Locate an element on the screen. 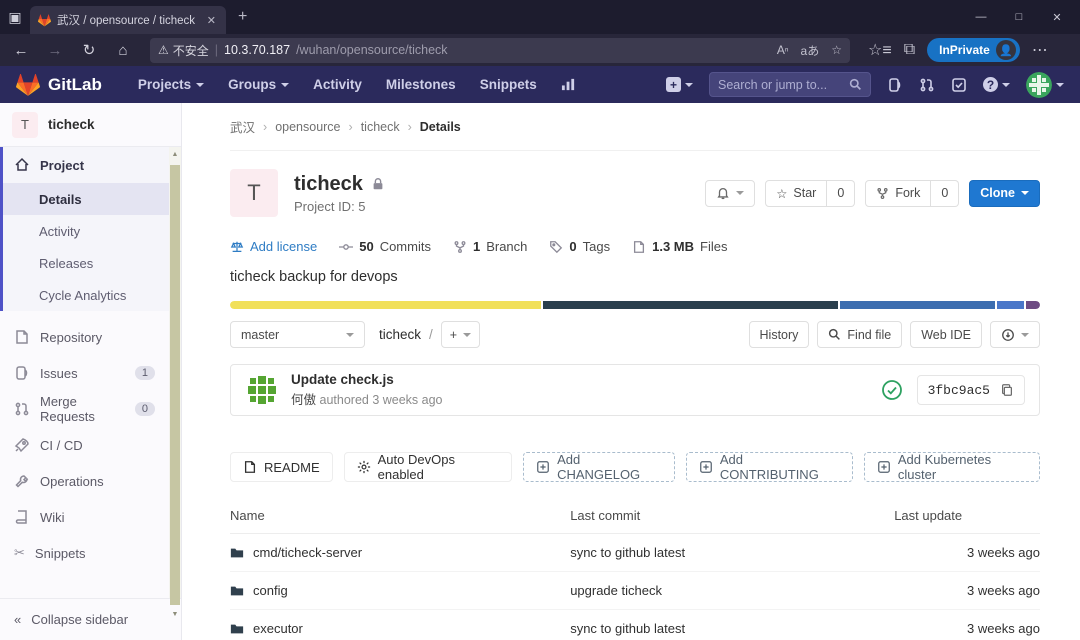 This screenshot has width=1080, height=640. favorites-bar-icon: ☆≡ is located at coordinates (880, 50).